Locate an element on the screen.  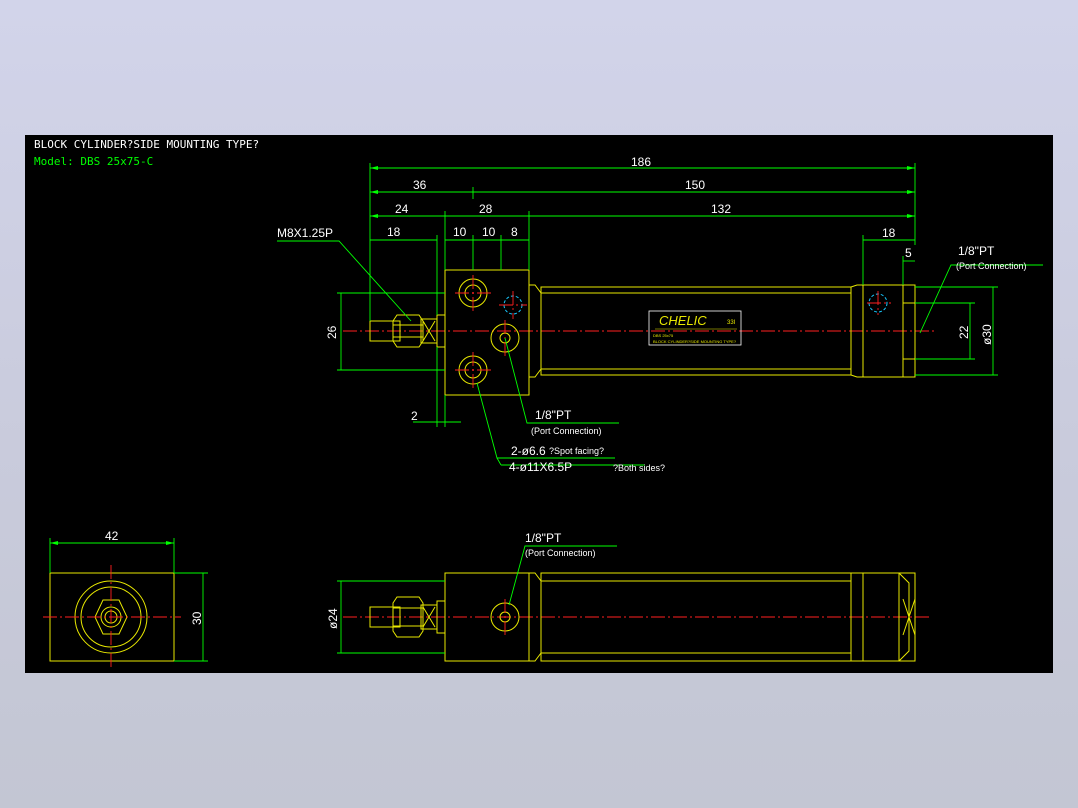
brand-text: CHELIC is located at coordinates (683, 320).